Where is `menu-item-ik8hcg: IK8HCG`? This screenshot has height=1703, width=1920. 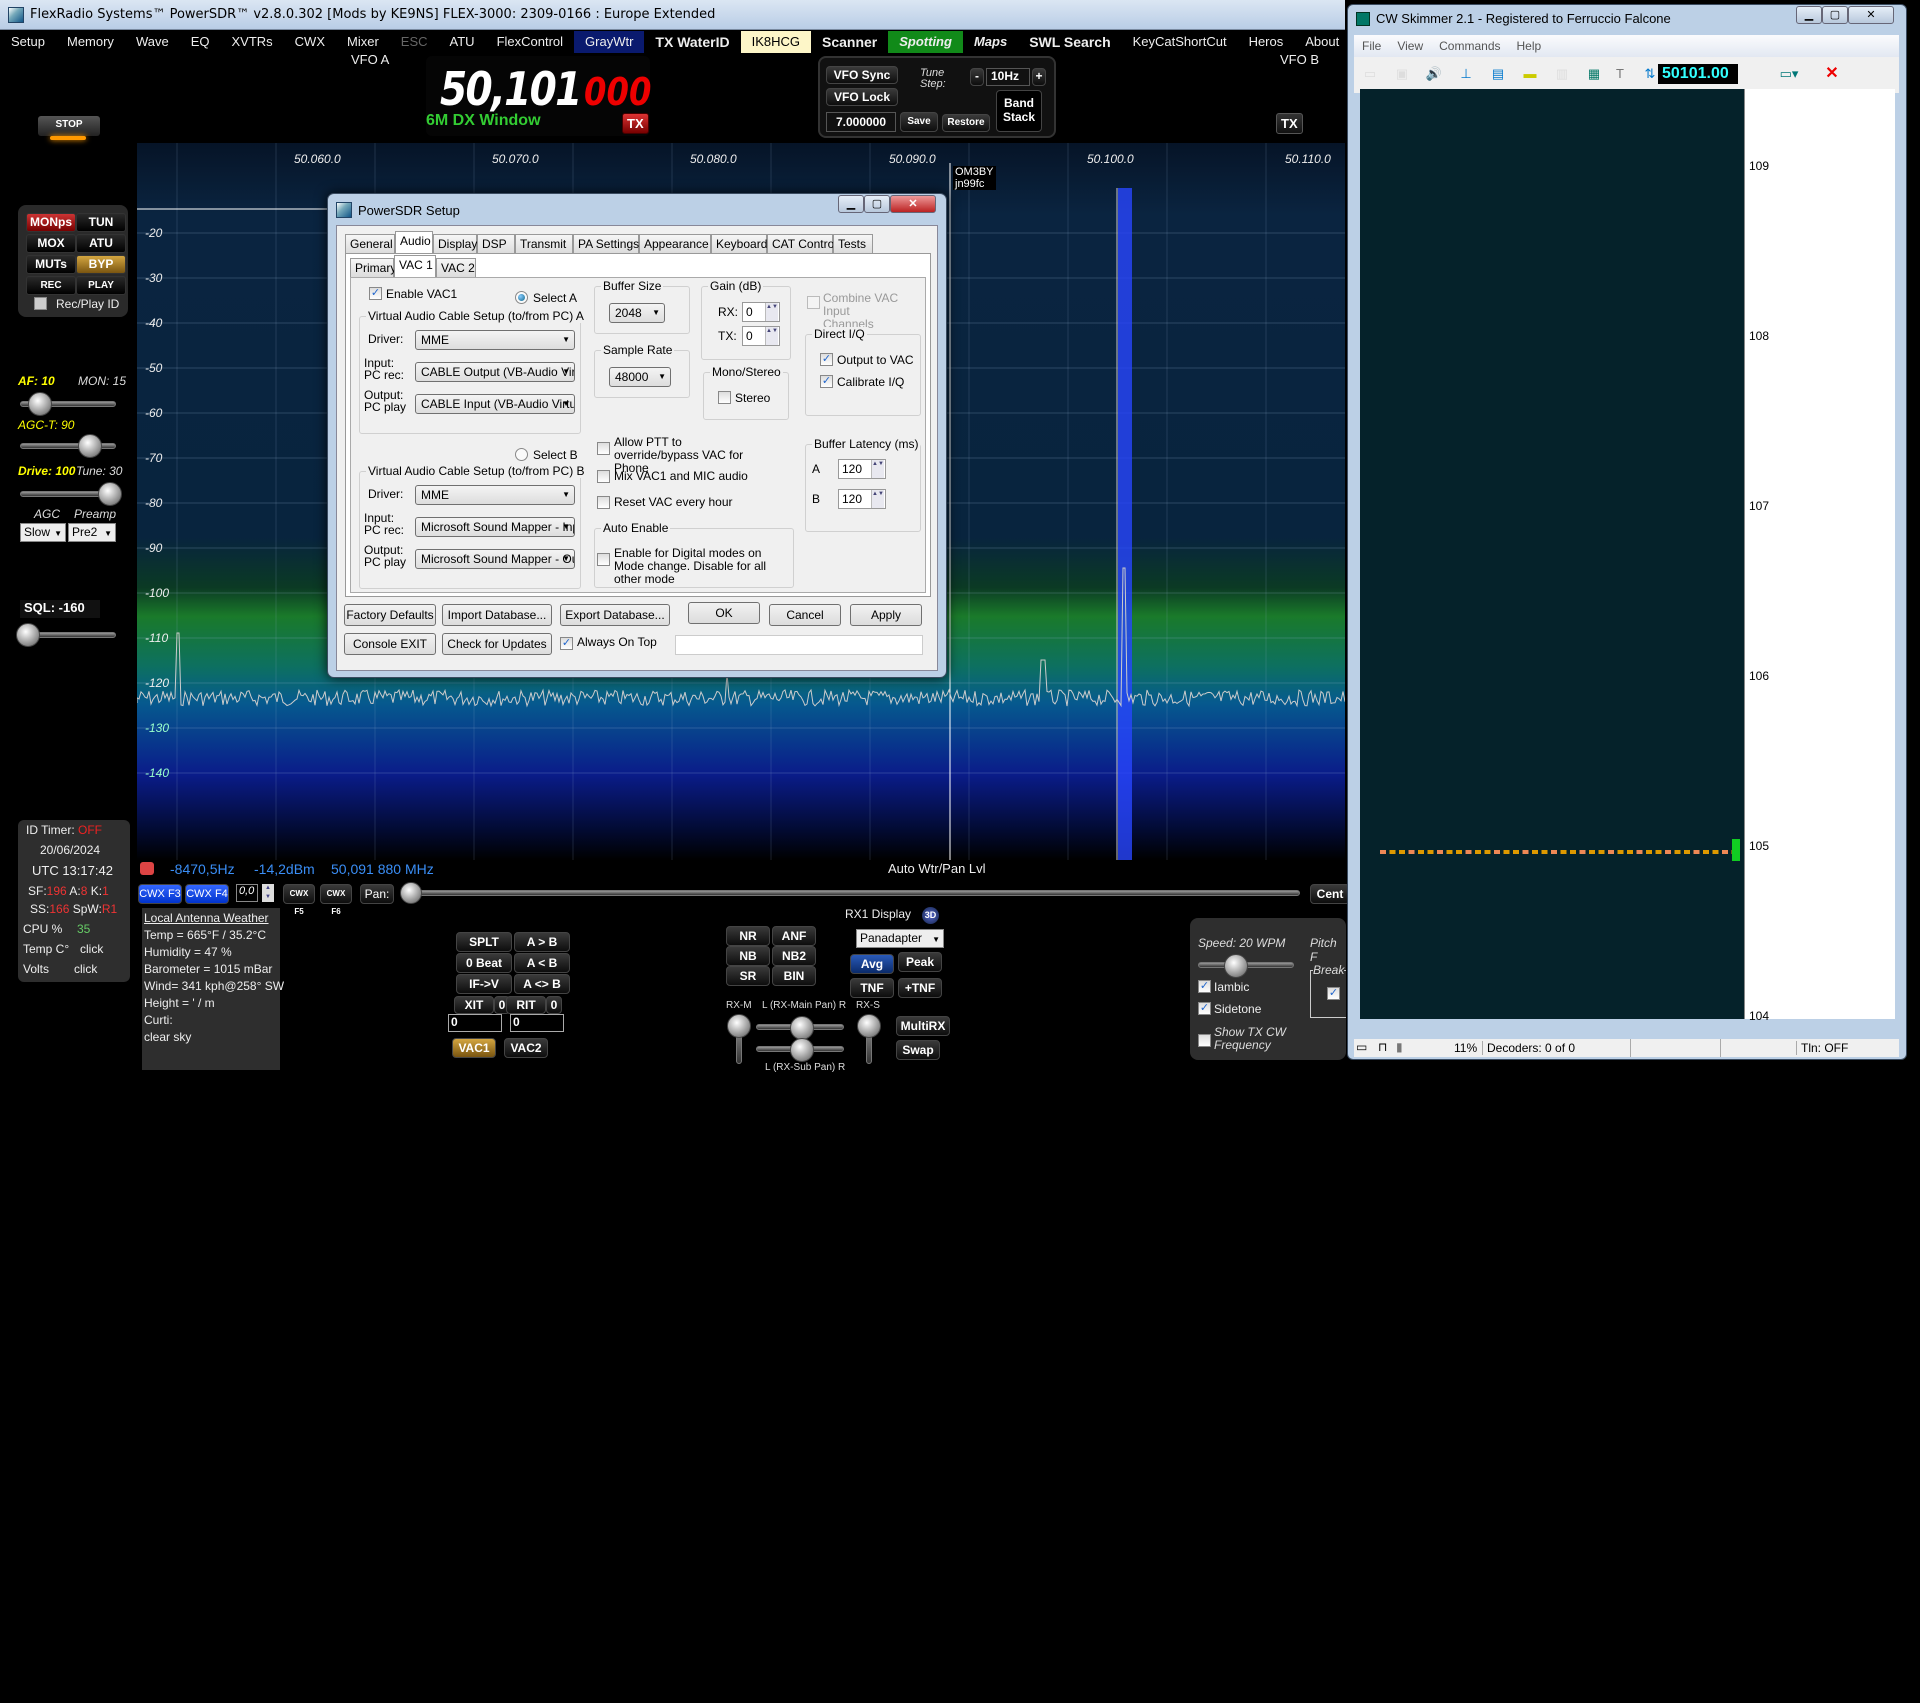
menu-item-ik8hcg: IK8HCG is located at coordinates (775, 42).